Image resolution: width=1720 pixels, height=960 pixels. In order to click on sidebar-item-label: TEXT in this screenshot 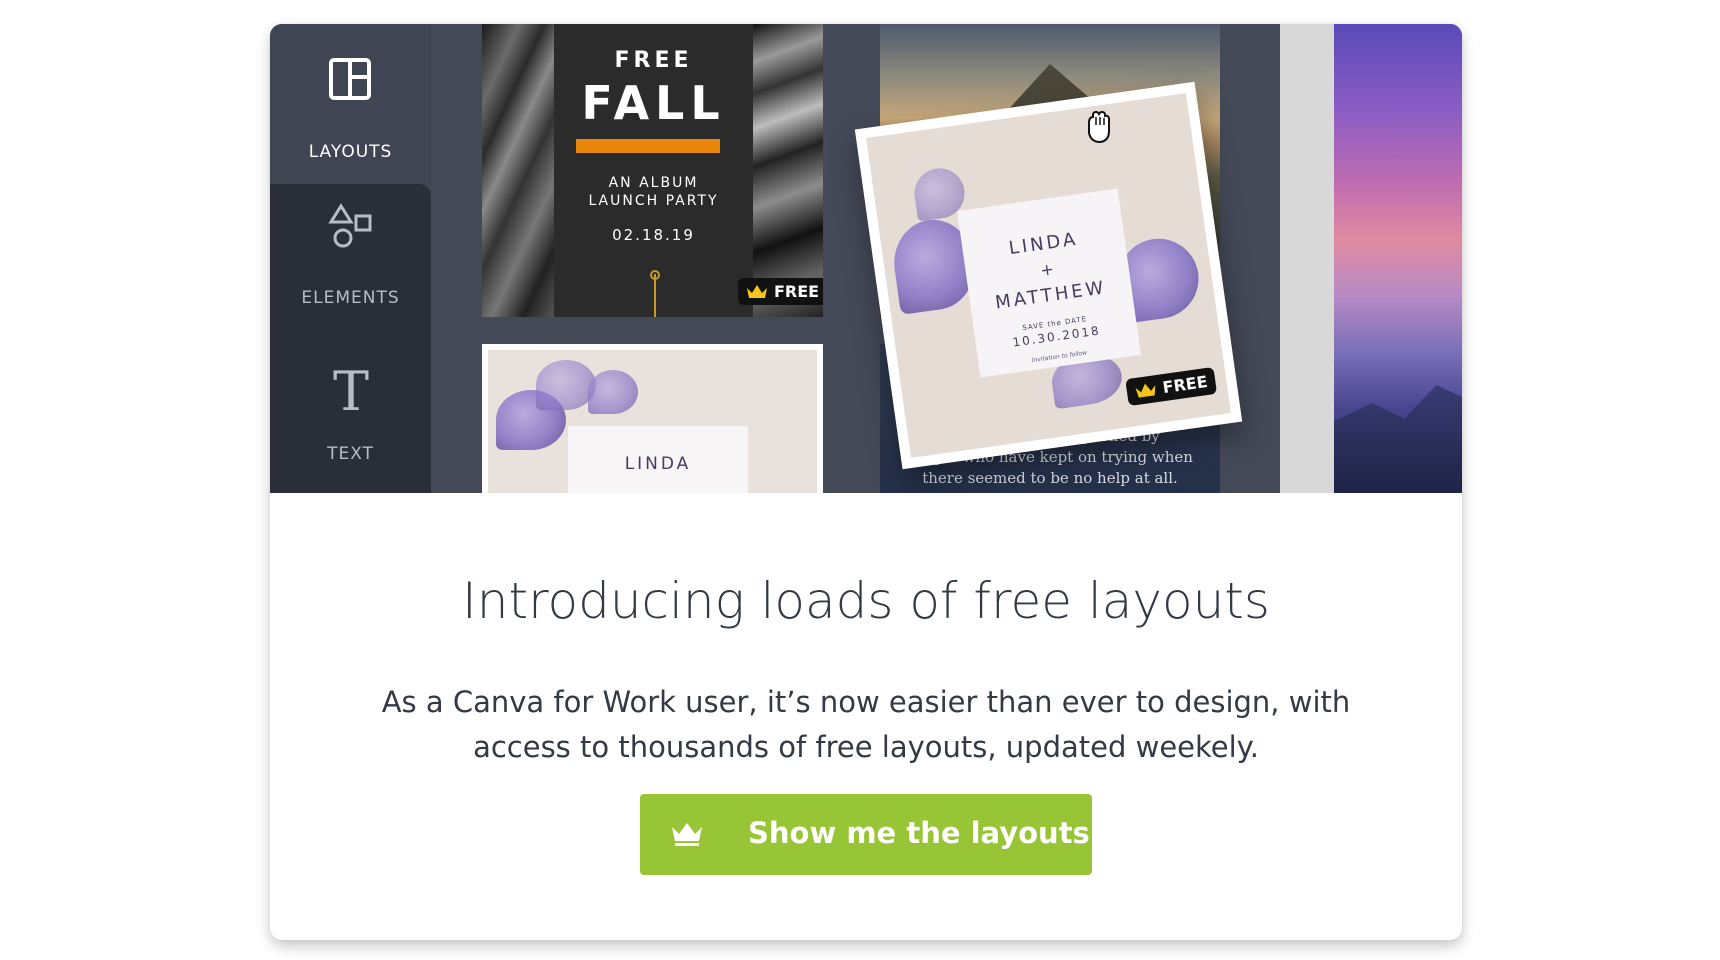, I will do `click(350, 454)`.